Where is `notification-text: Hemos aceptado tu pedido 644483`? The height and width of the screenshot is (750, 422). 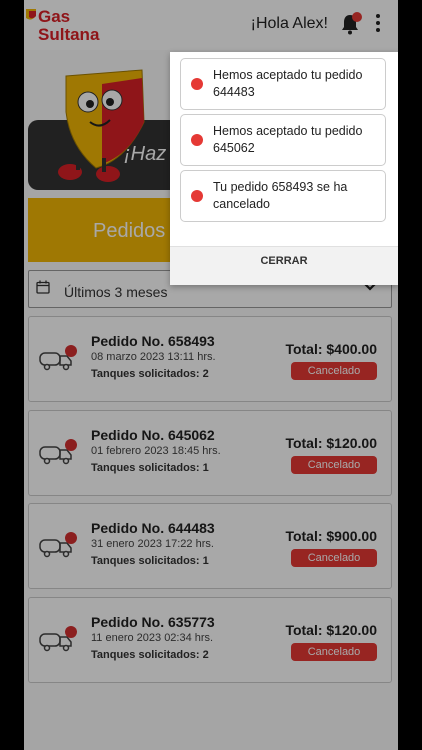 notification-text: Hemos aceptado tu pedido 644483 is located at coordinates (288, 83).